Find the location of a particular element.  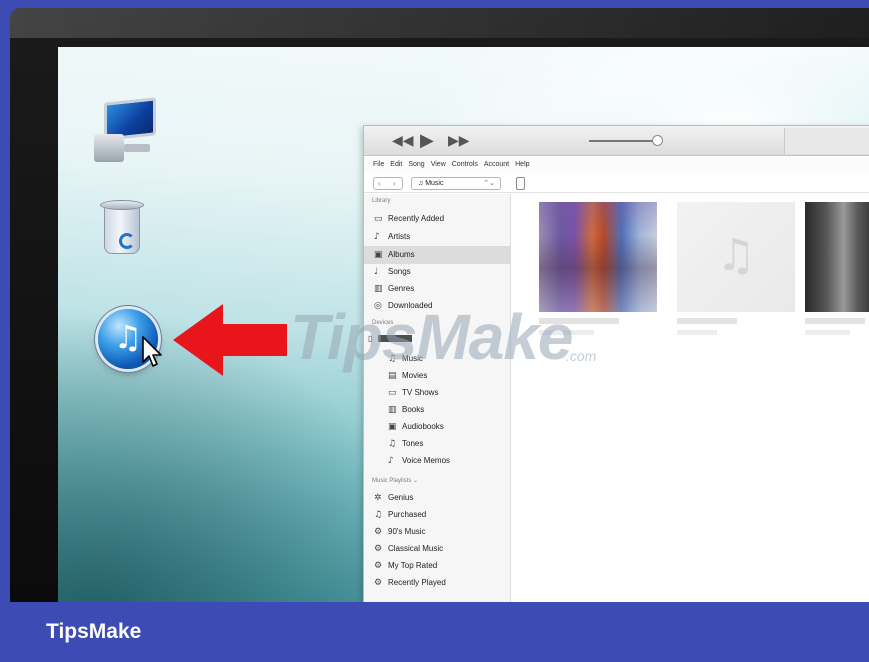

play-button: ▶ is located at coordinates (427, 141).